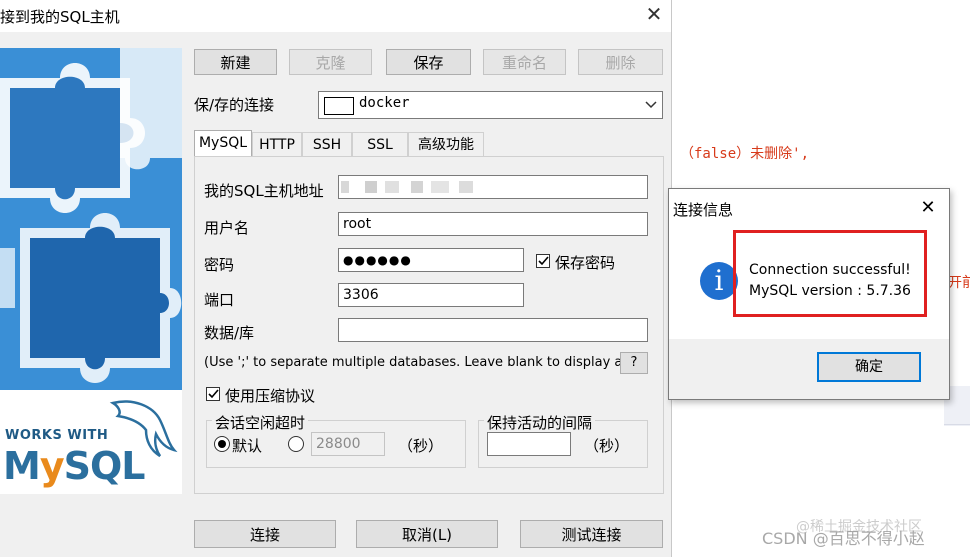 This screenshot has height=557, width=970. Describe the element at coordinates (265, 534) in the screenshot. I see `connect-button: 连接` at that location.